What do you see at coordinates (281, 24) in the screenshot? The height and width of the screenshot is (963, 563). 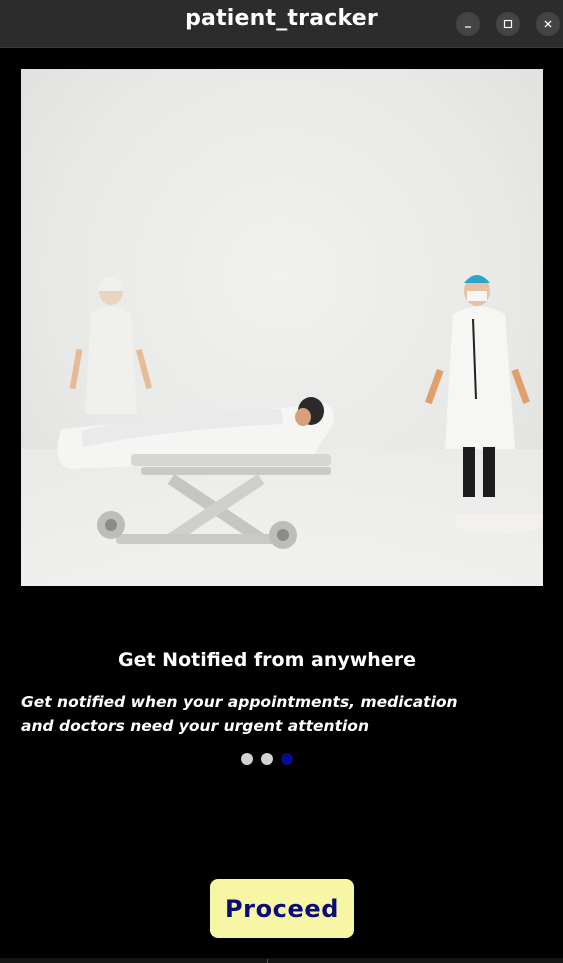 I see `title-bar: patient_tracker` at bounding box center [281, 24].